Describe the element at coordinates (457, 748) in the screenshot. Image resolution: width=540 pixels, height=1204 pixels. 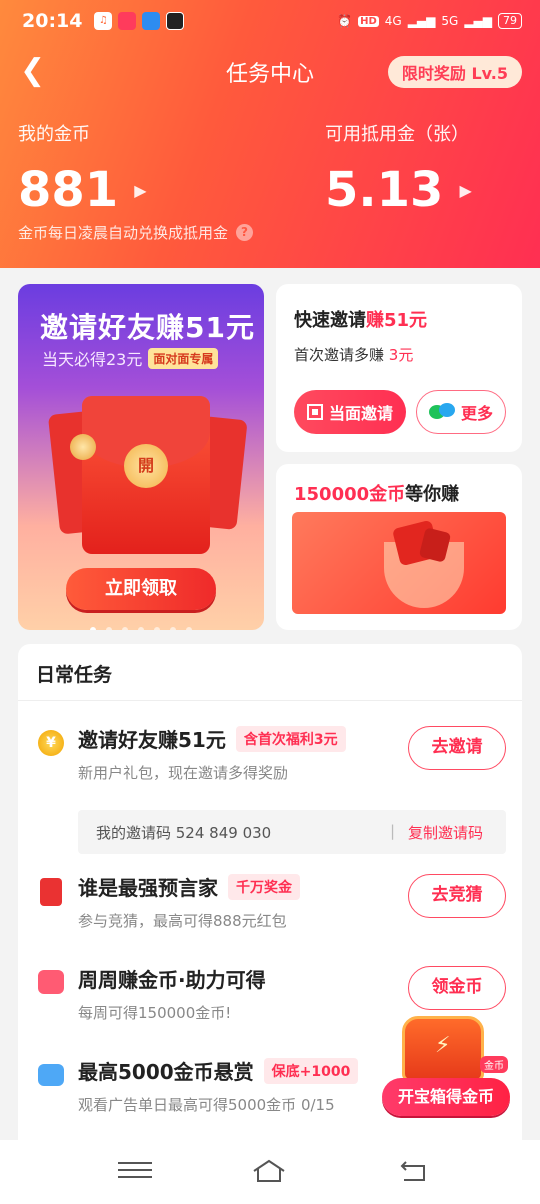
I see `go-invite-button: 去邀请` at that location.